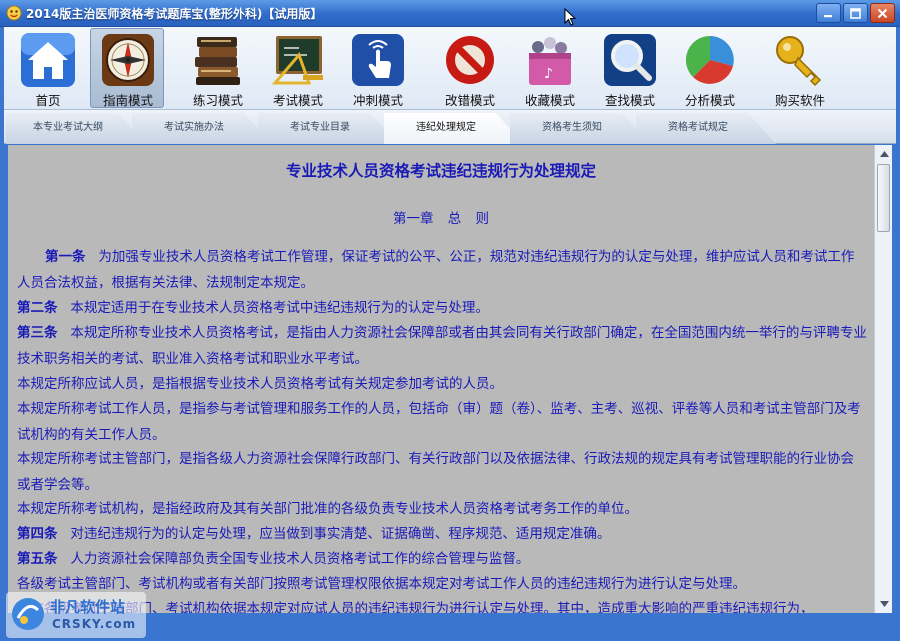 This screenshot has width=900, height=641. I want to click on tab-exam-implementation: 考试实施办法, so click(202, 128).